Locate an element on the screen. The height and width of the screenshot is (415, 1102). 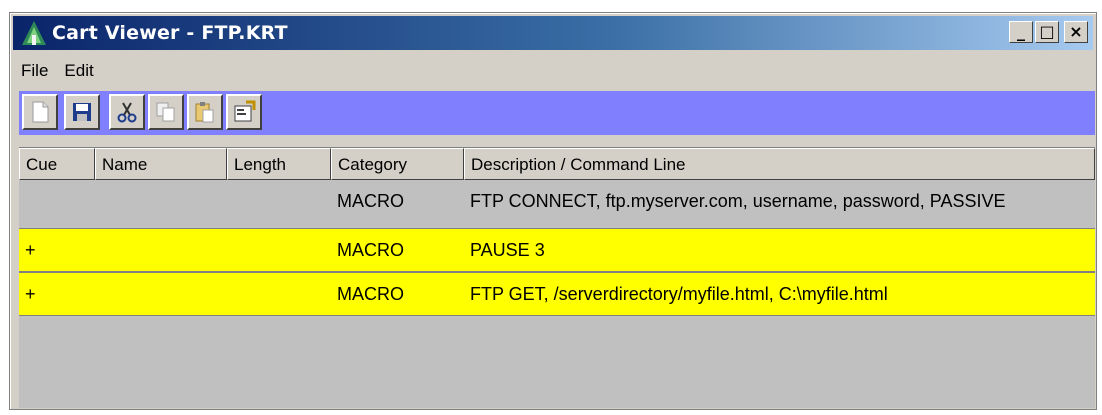
caption-buttons: _ □ × is located at coordinates (1048, 32).